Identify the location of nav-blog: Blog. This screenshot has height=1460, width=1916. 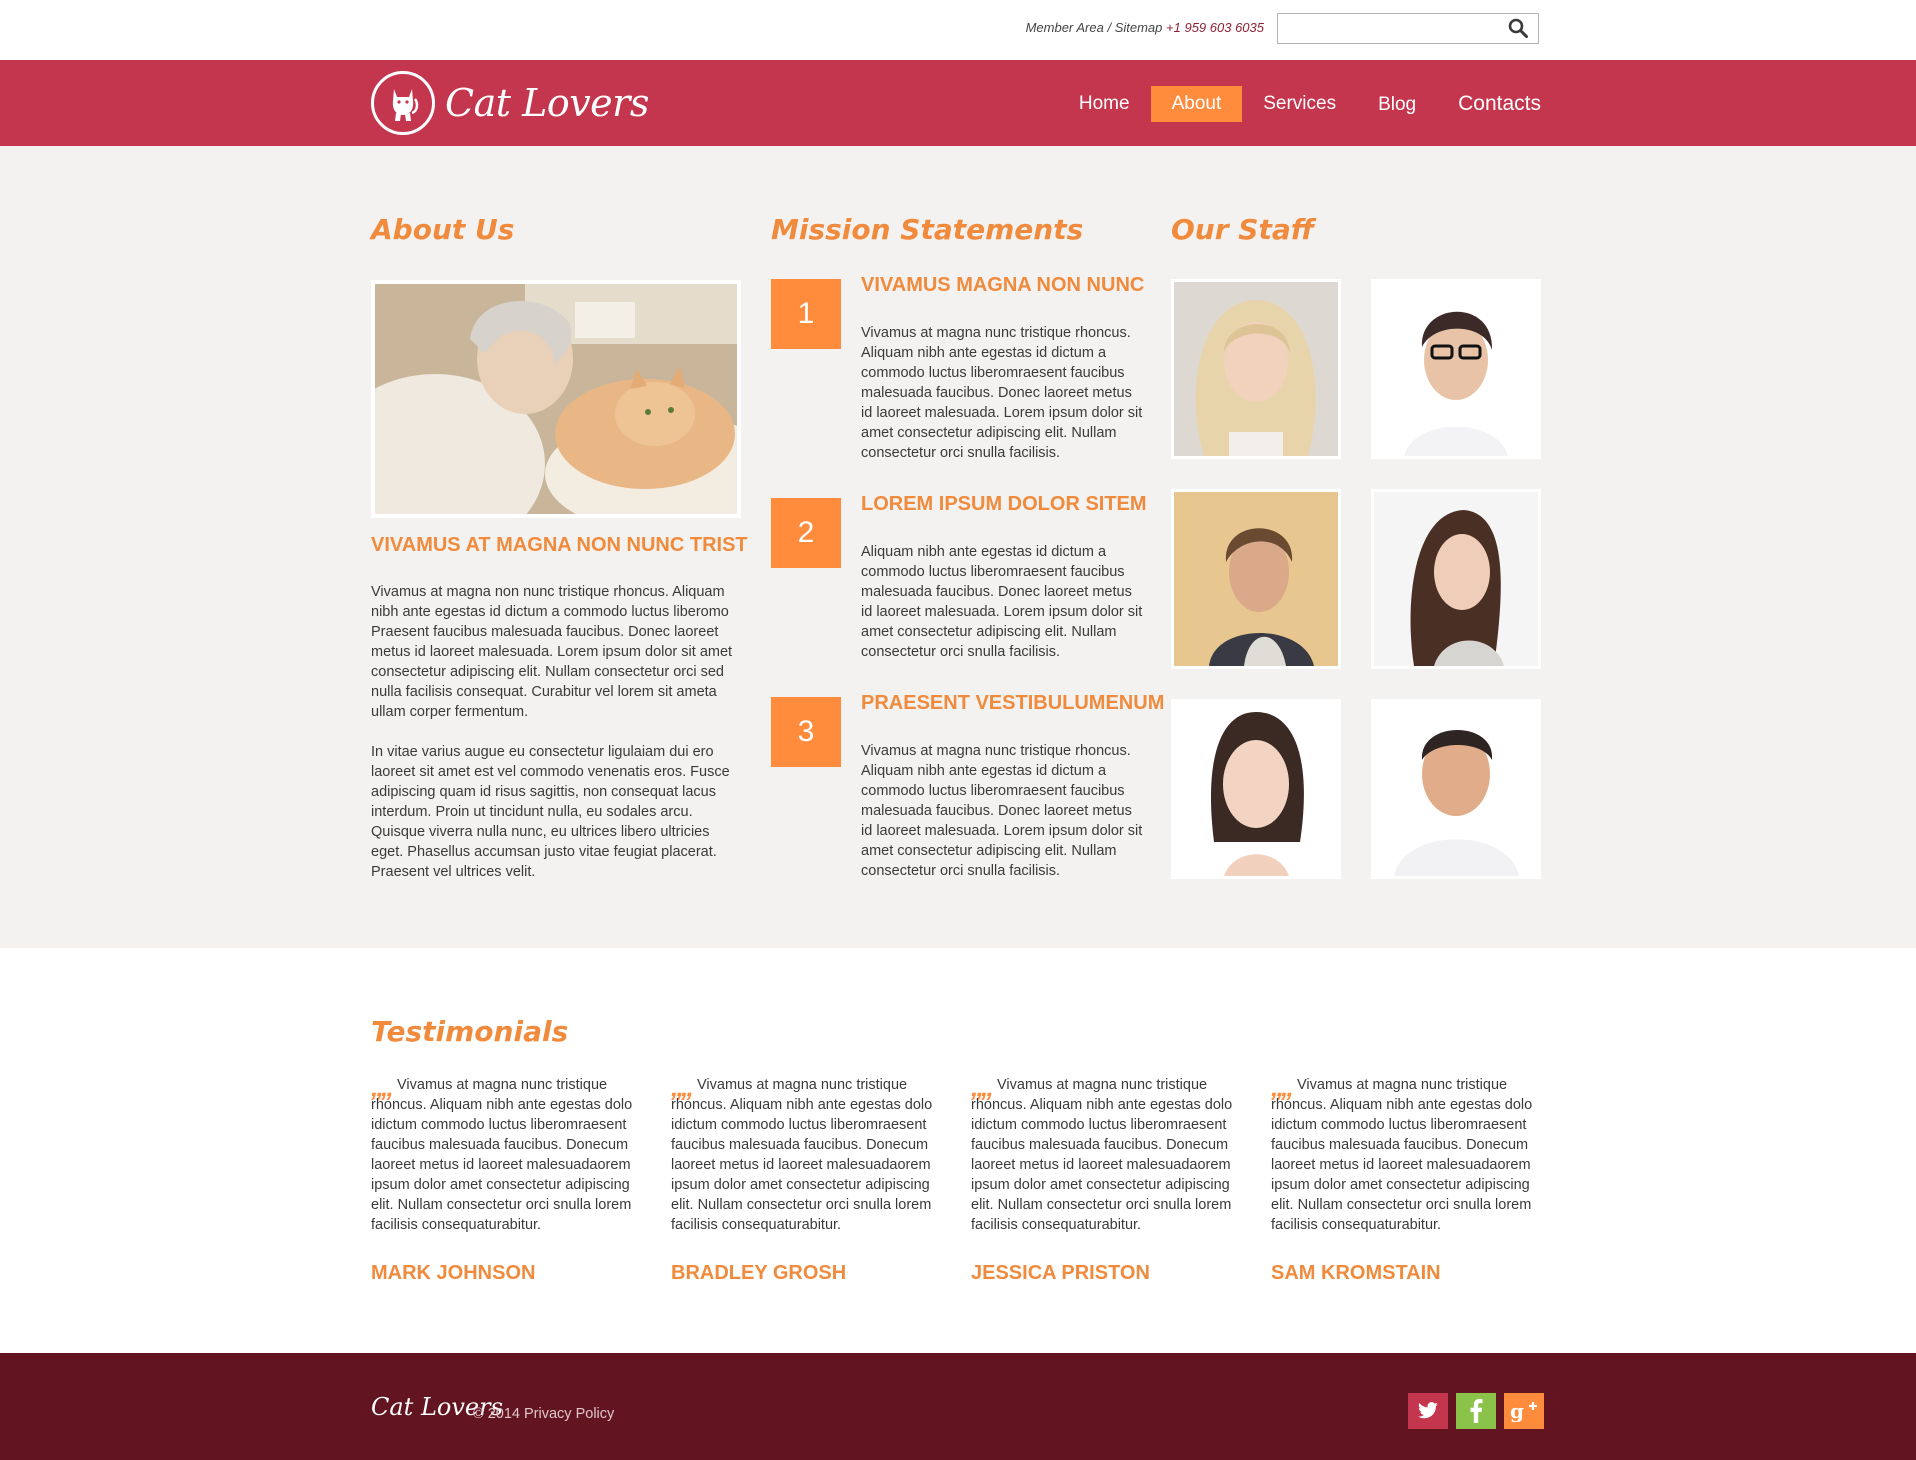
(1397, 104).